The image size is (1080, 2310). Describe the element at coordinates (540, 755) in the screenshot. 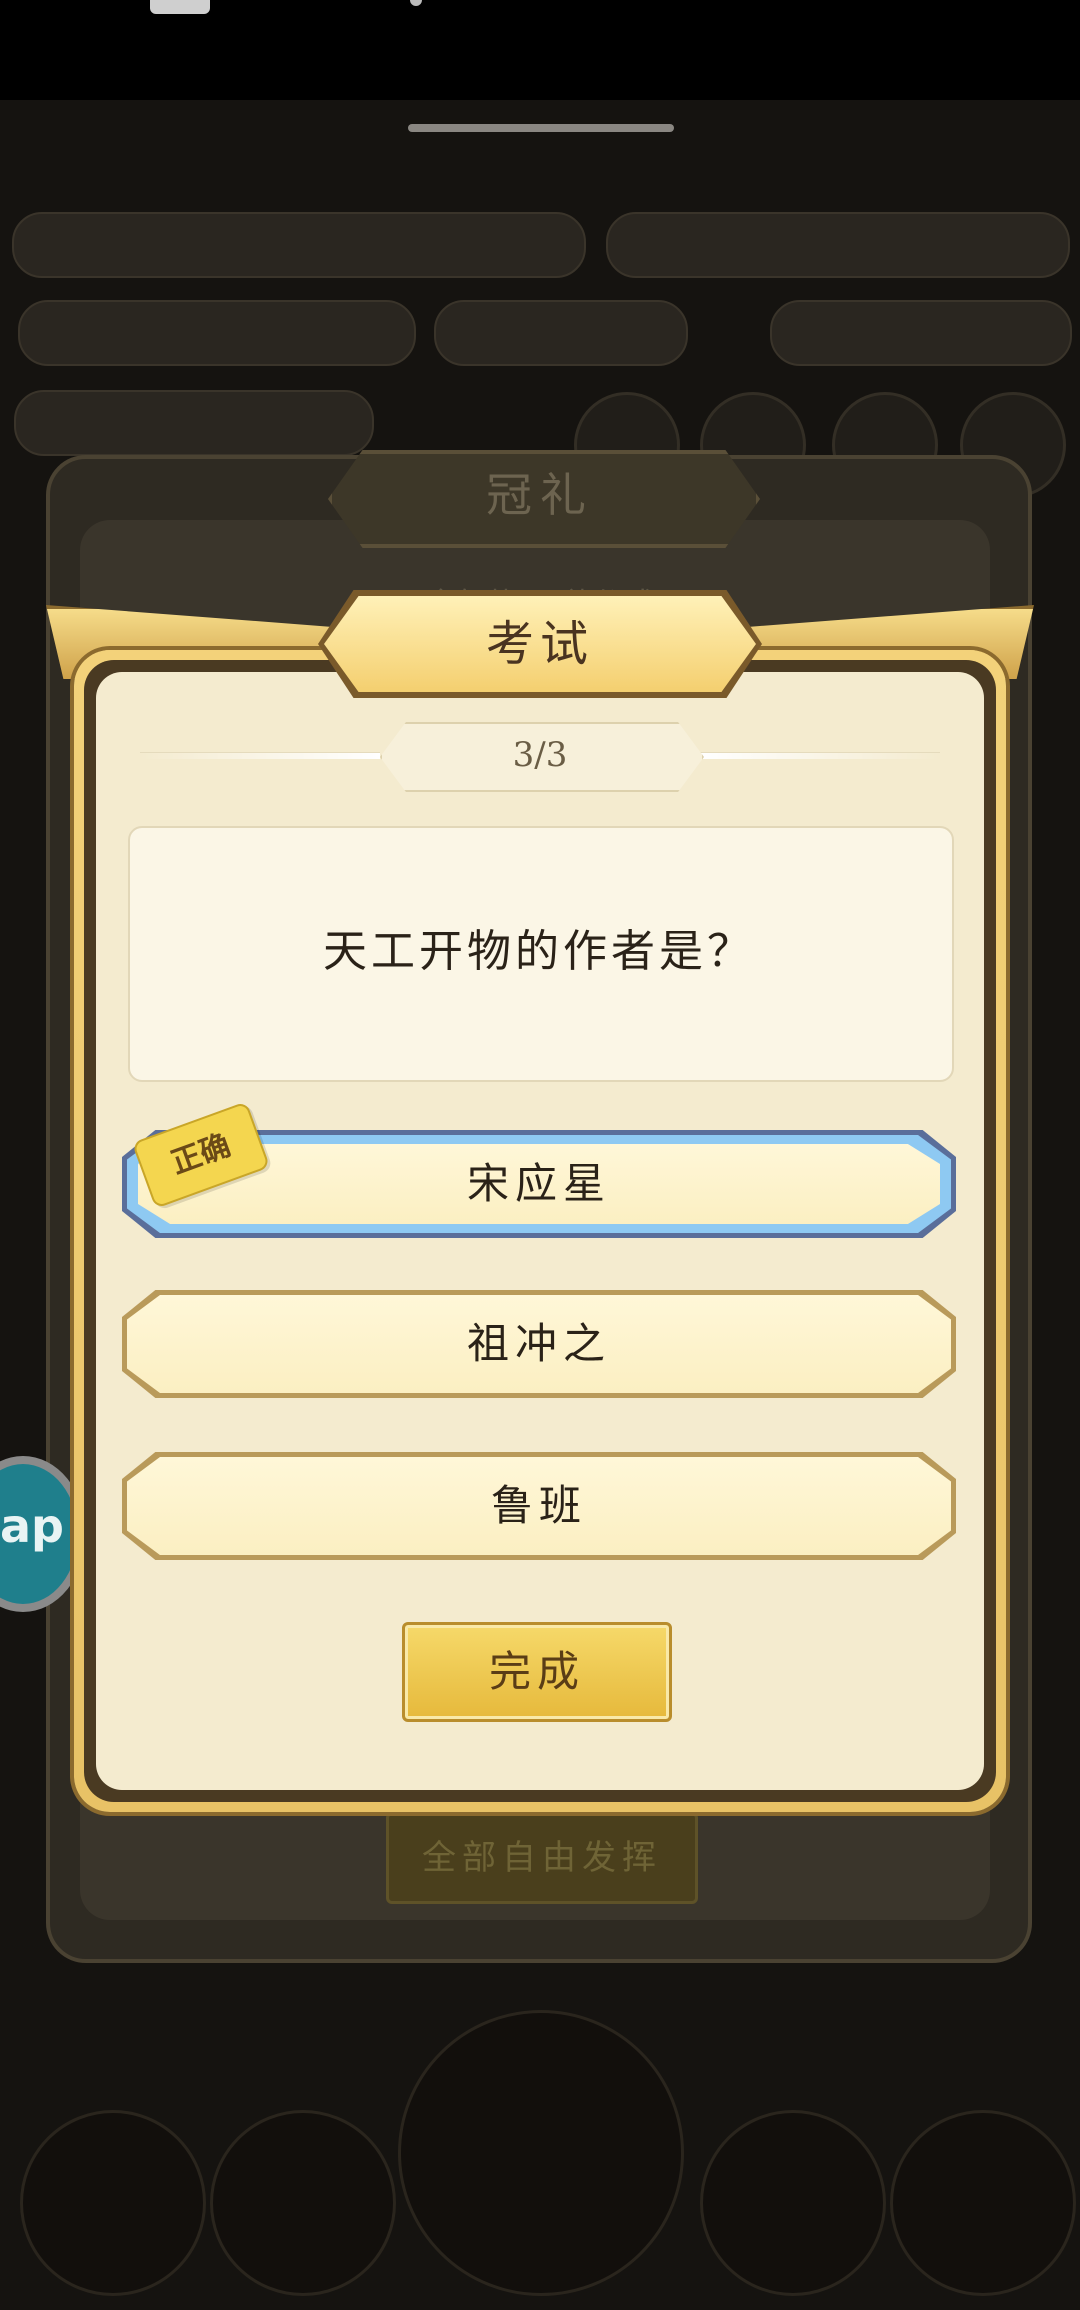

I see `question-progress: 3/3` at that location.